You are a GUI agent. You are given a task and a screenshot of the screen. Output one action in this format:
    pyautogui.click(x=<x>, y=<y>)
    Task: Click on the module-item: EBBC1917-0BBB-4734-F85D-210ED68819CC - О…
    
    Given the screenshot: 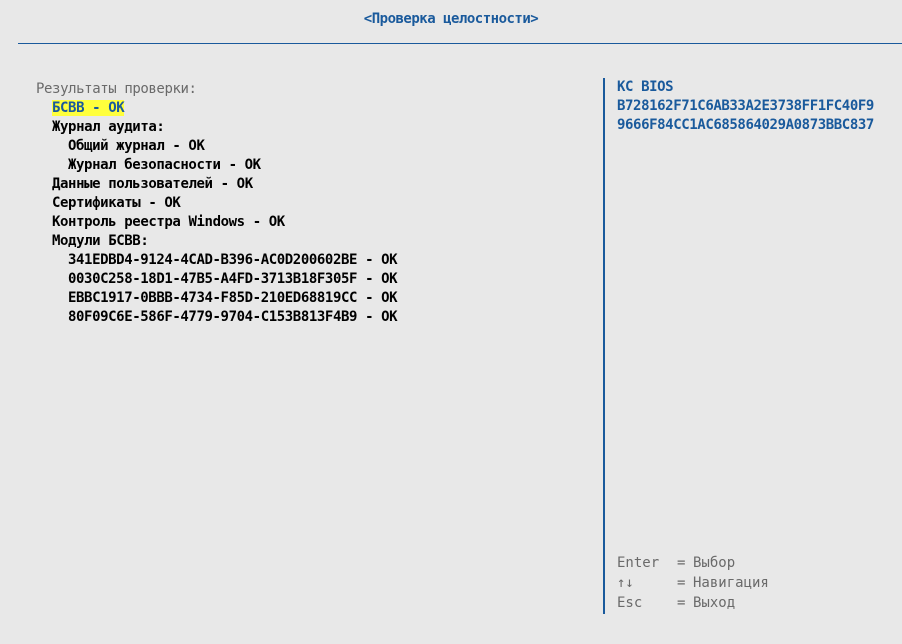 What is the action you would take?
    pyautogui.click(x=316, y=298)
    